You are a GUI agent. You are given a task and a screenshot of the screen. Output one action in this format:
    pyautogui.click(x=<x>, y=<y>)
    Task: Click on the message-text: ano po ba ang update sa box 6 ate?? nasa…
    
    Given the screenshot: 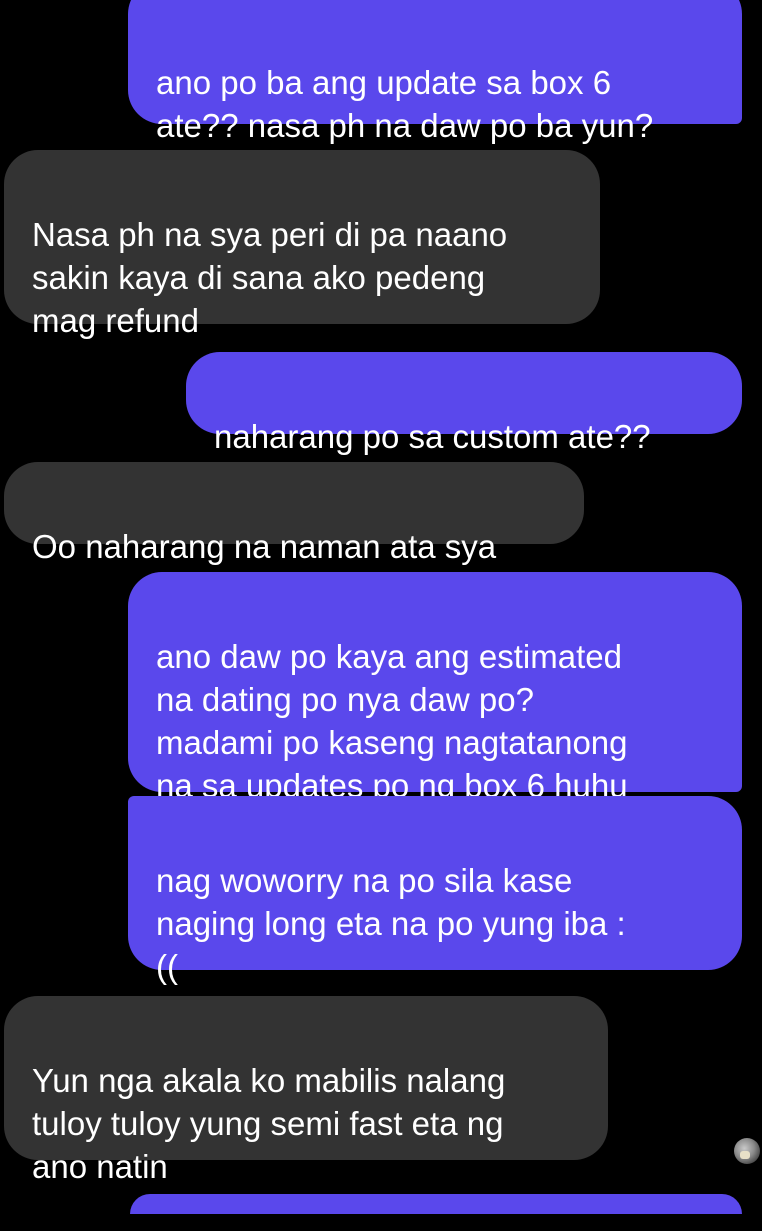 What is the action you would take?
    pyautogui.click(x=405, y=104)
    